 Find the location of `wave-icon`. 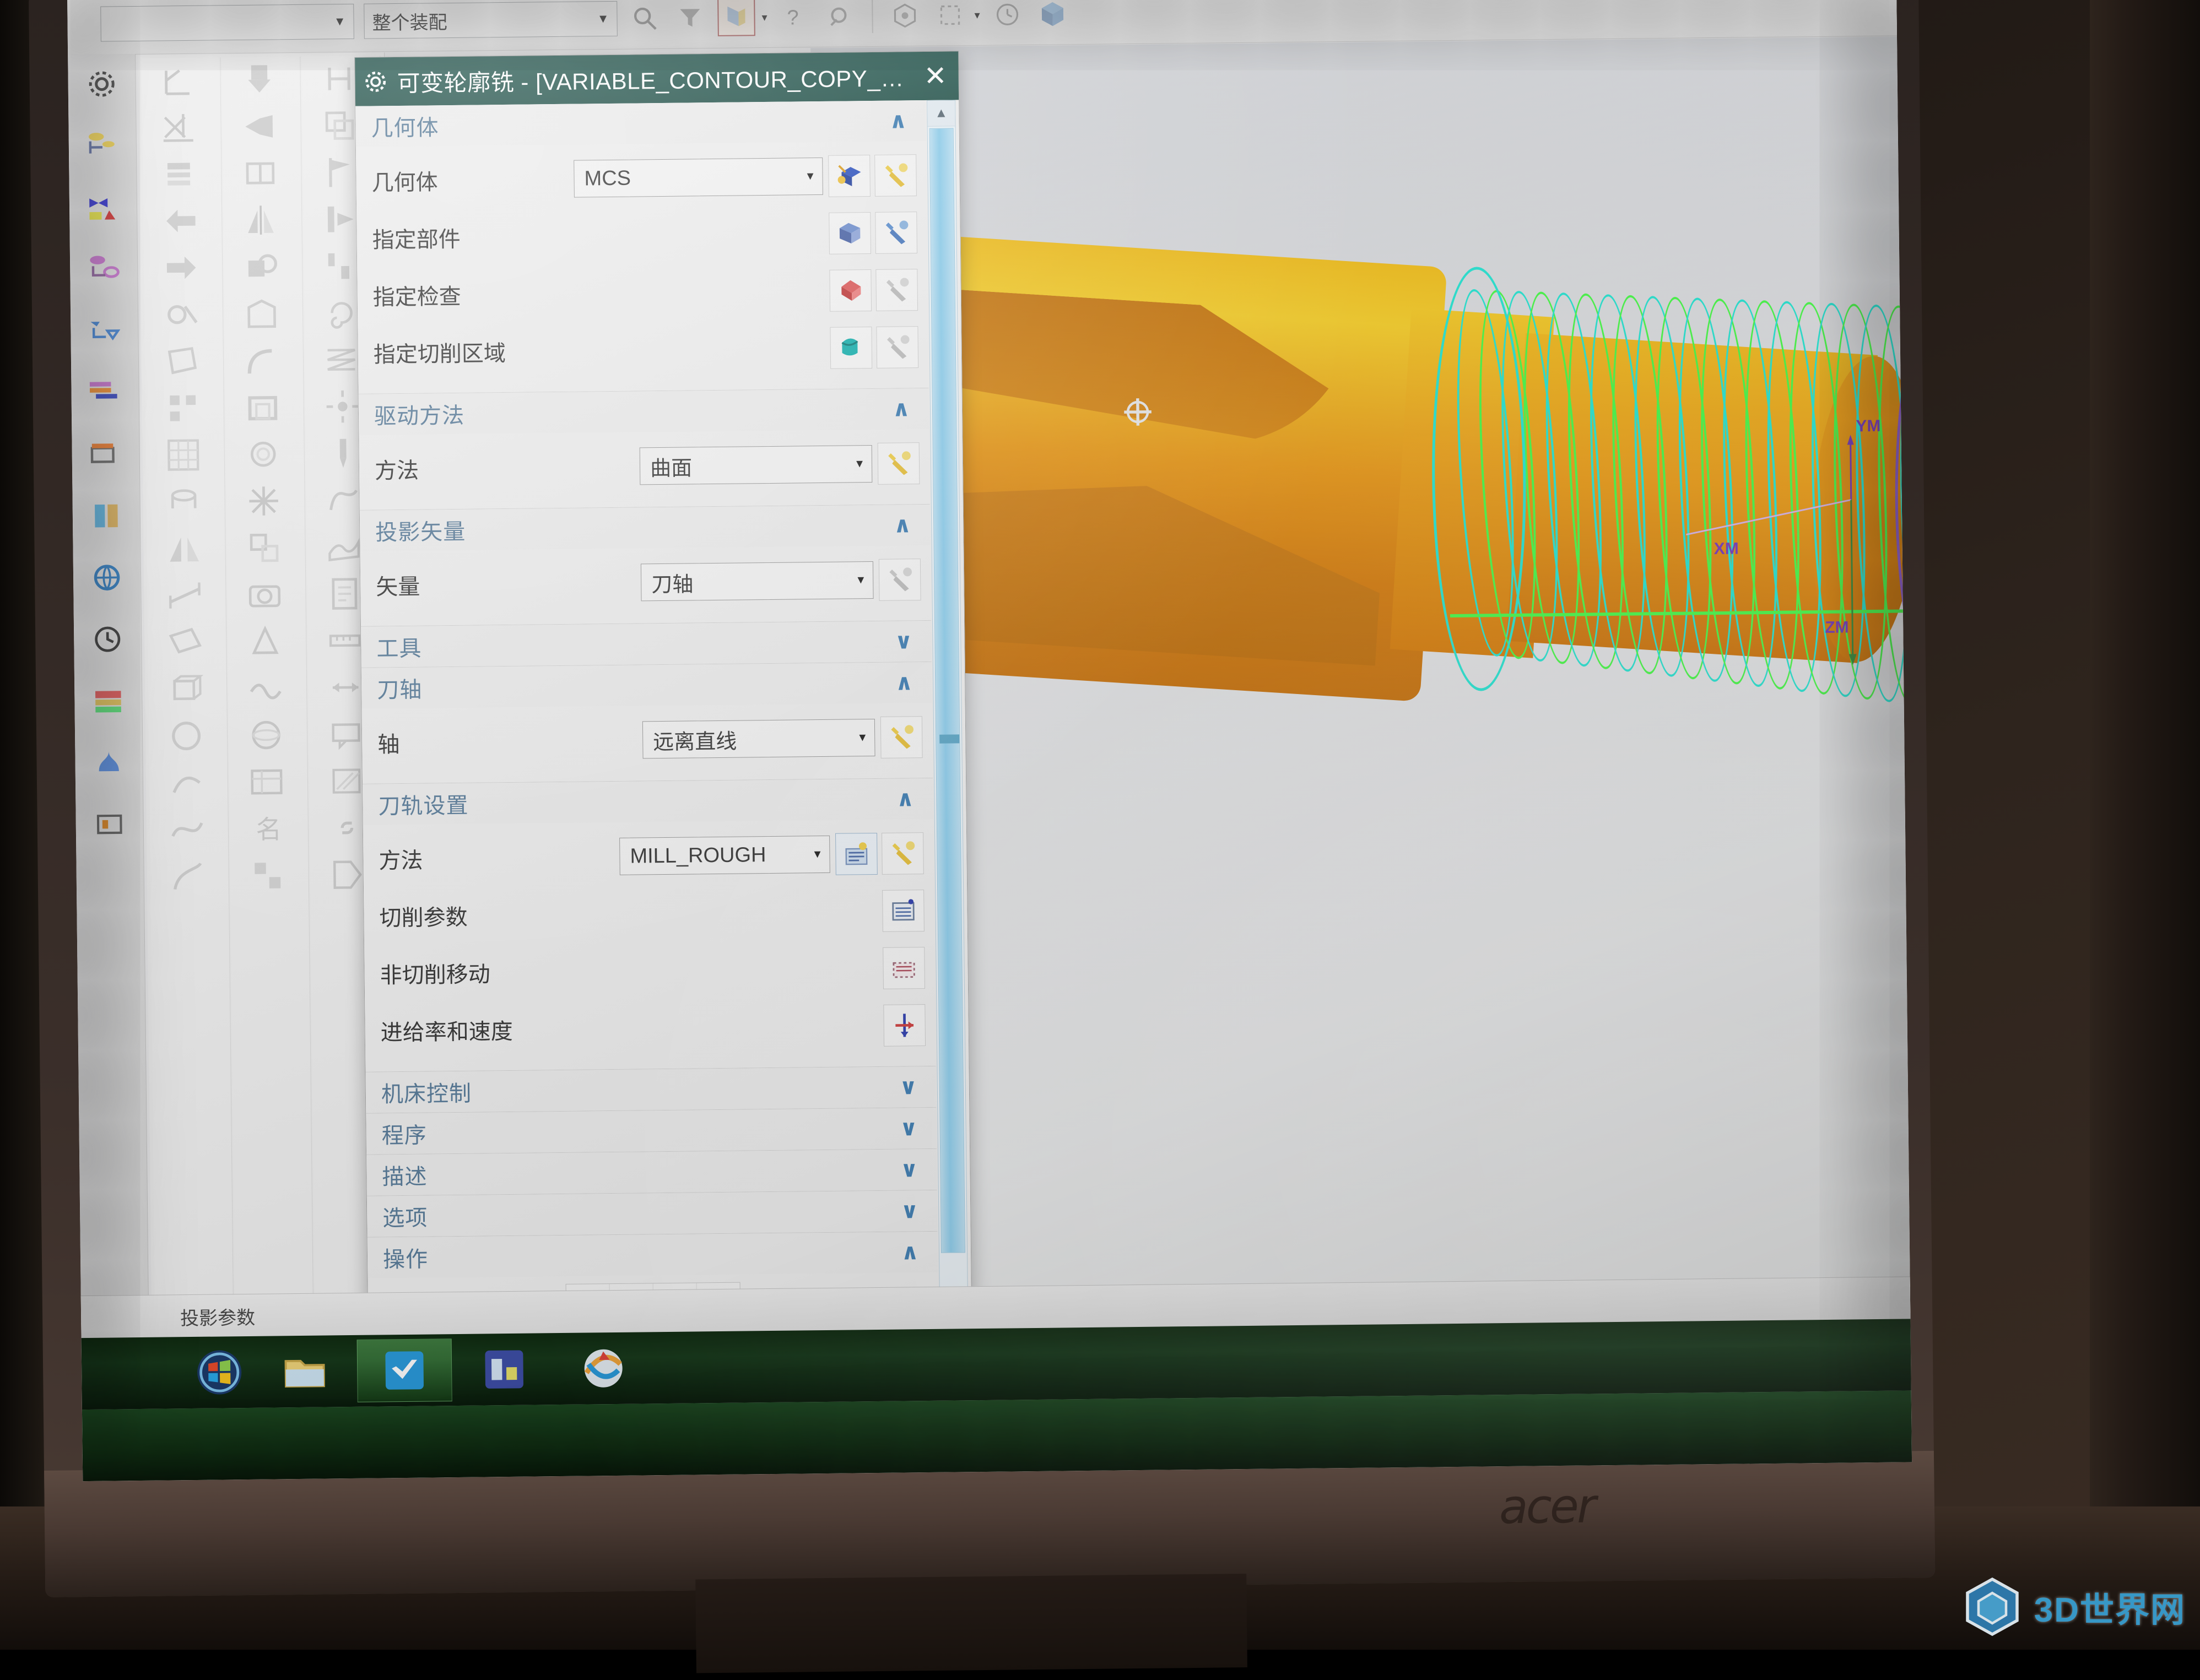

wave-icon is located at coordinates (266, 688).